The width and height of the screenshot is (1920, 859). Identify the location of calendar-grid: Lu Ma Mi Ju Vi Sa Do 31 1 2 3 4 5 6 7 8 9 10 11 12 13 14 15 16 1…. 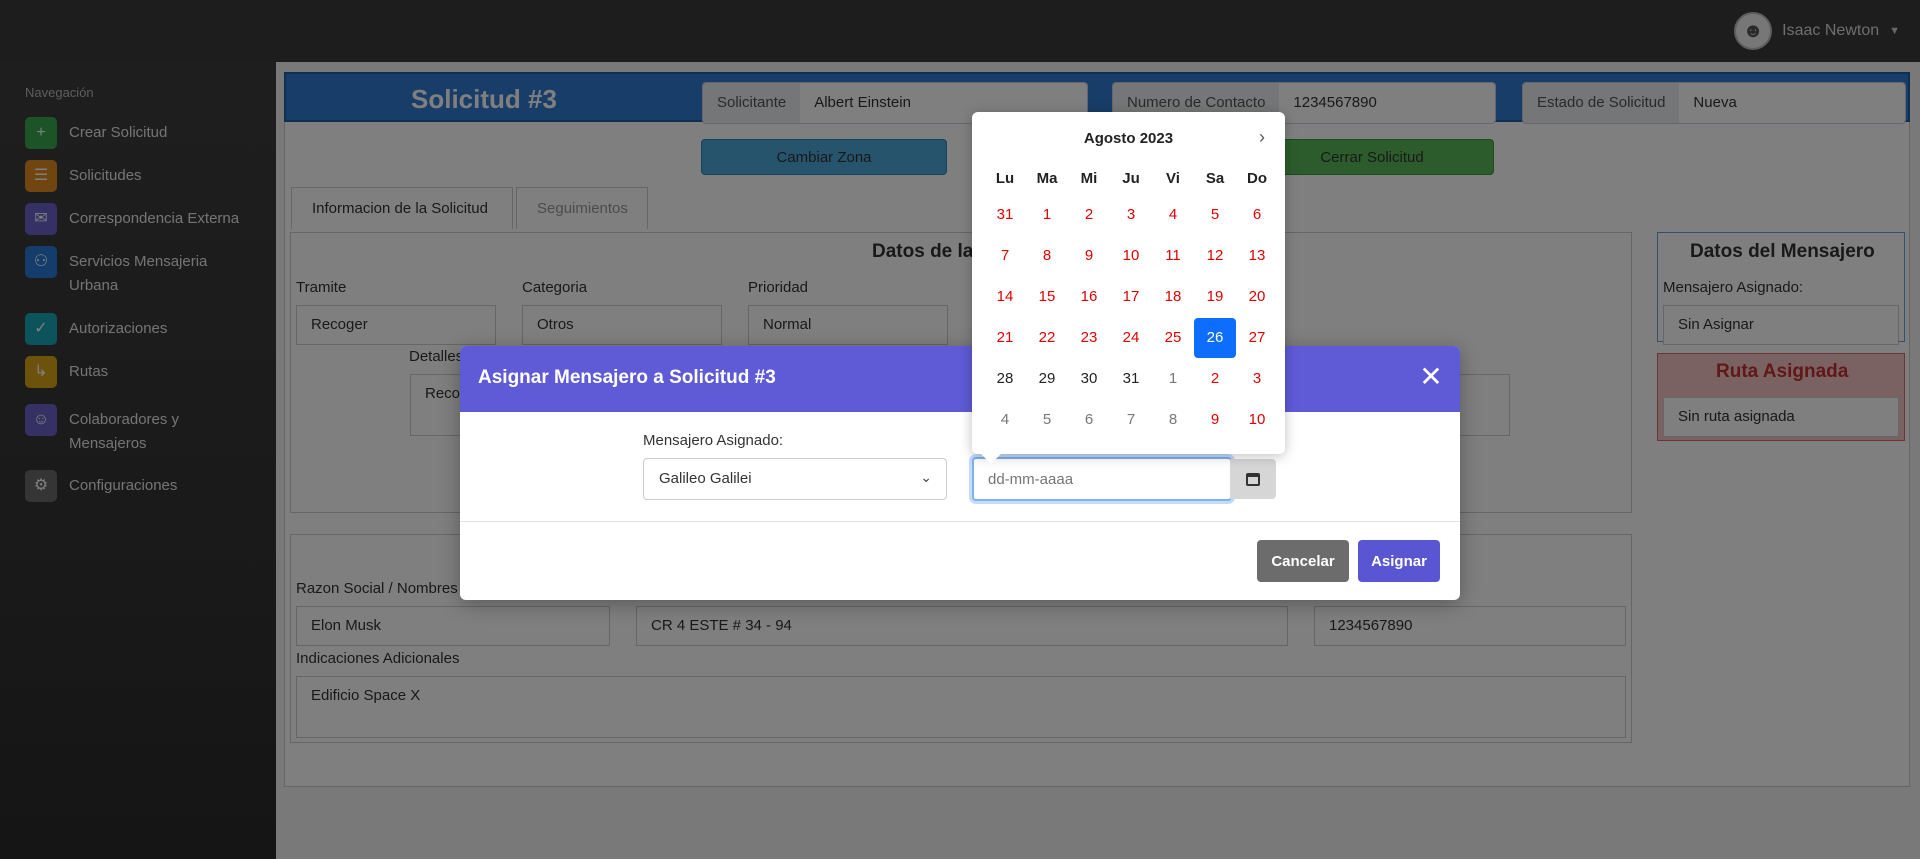
(1129, 301).